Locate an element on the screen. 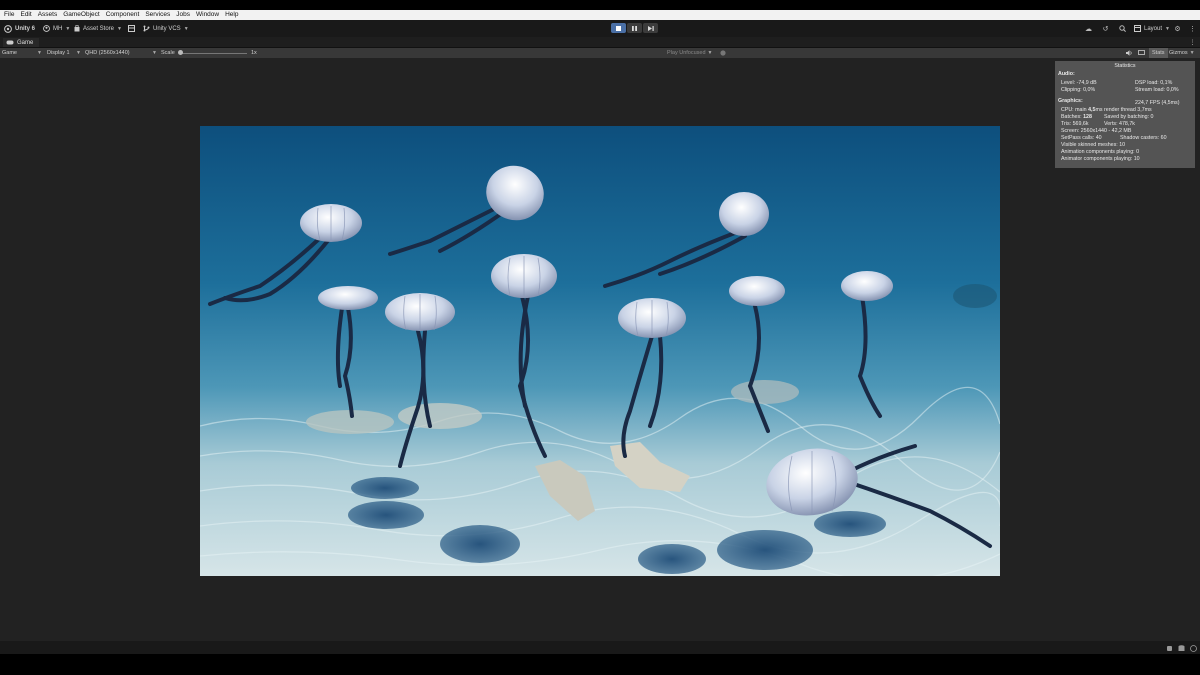  notifications-icon is located at coordinates (1193, 648).